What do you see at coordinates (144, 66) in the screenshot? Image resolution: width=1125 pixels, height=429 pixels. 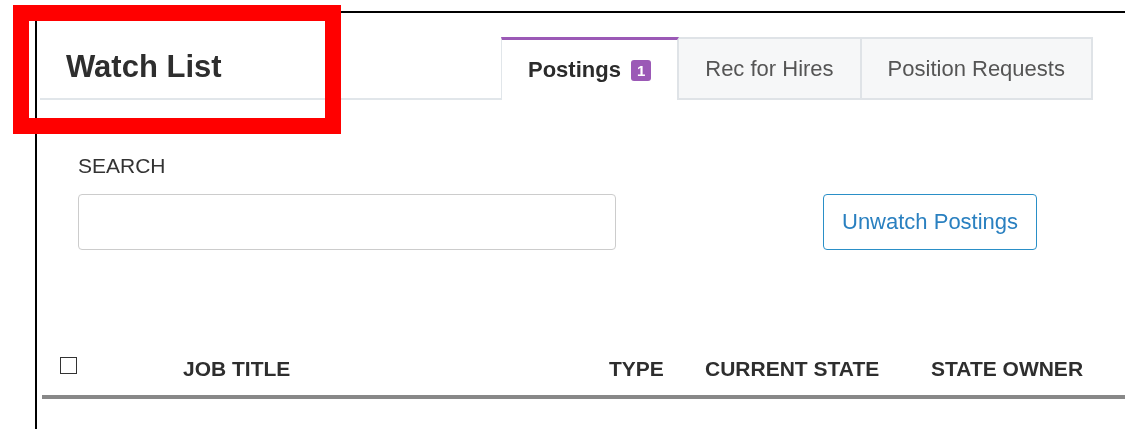 I see `page-title: Watch List` at bounding box center [144, 66].